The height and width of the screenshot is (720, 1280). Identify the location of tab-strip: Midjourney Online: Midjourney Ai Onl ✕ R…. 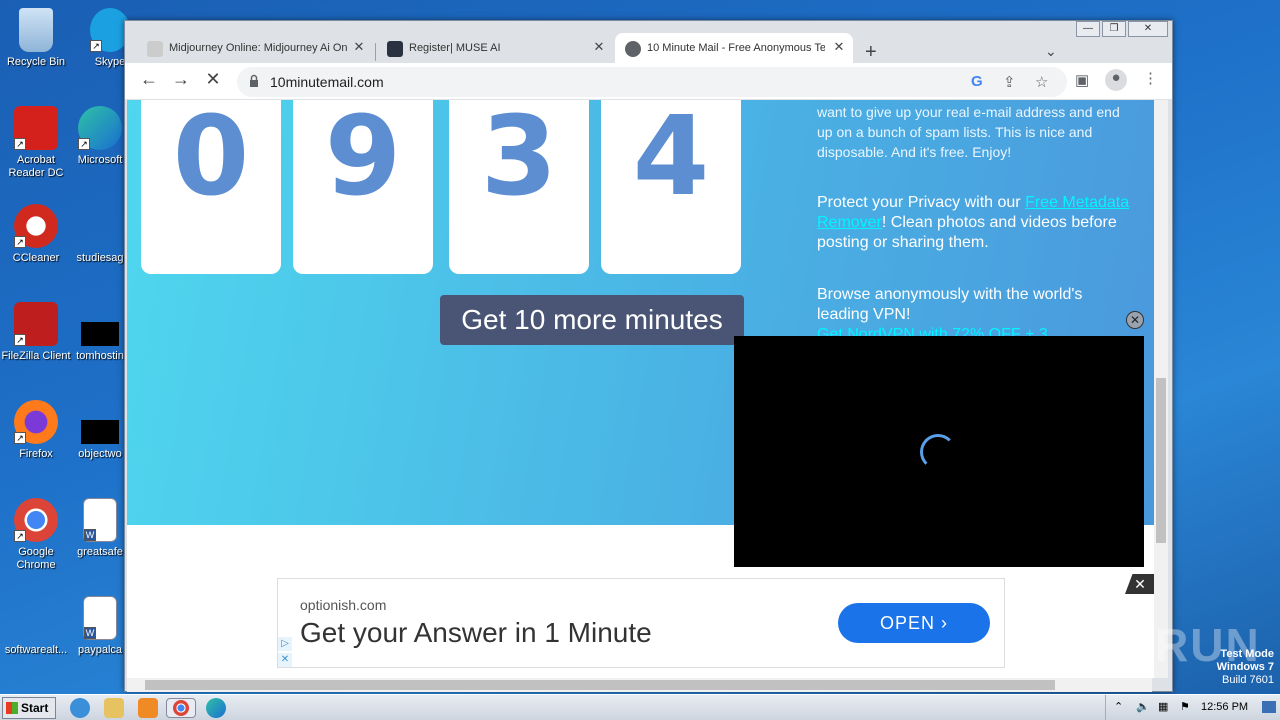
(648, 46).